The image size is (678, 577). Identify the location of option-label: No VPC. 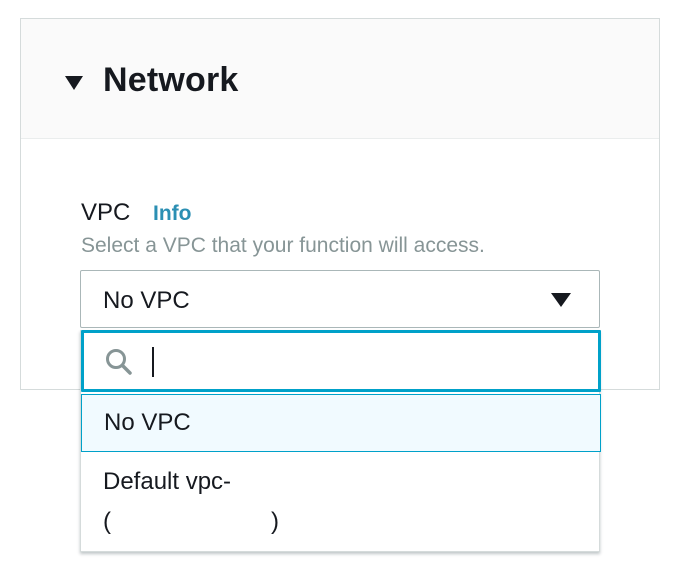
(147, 422).